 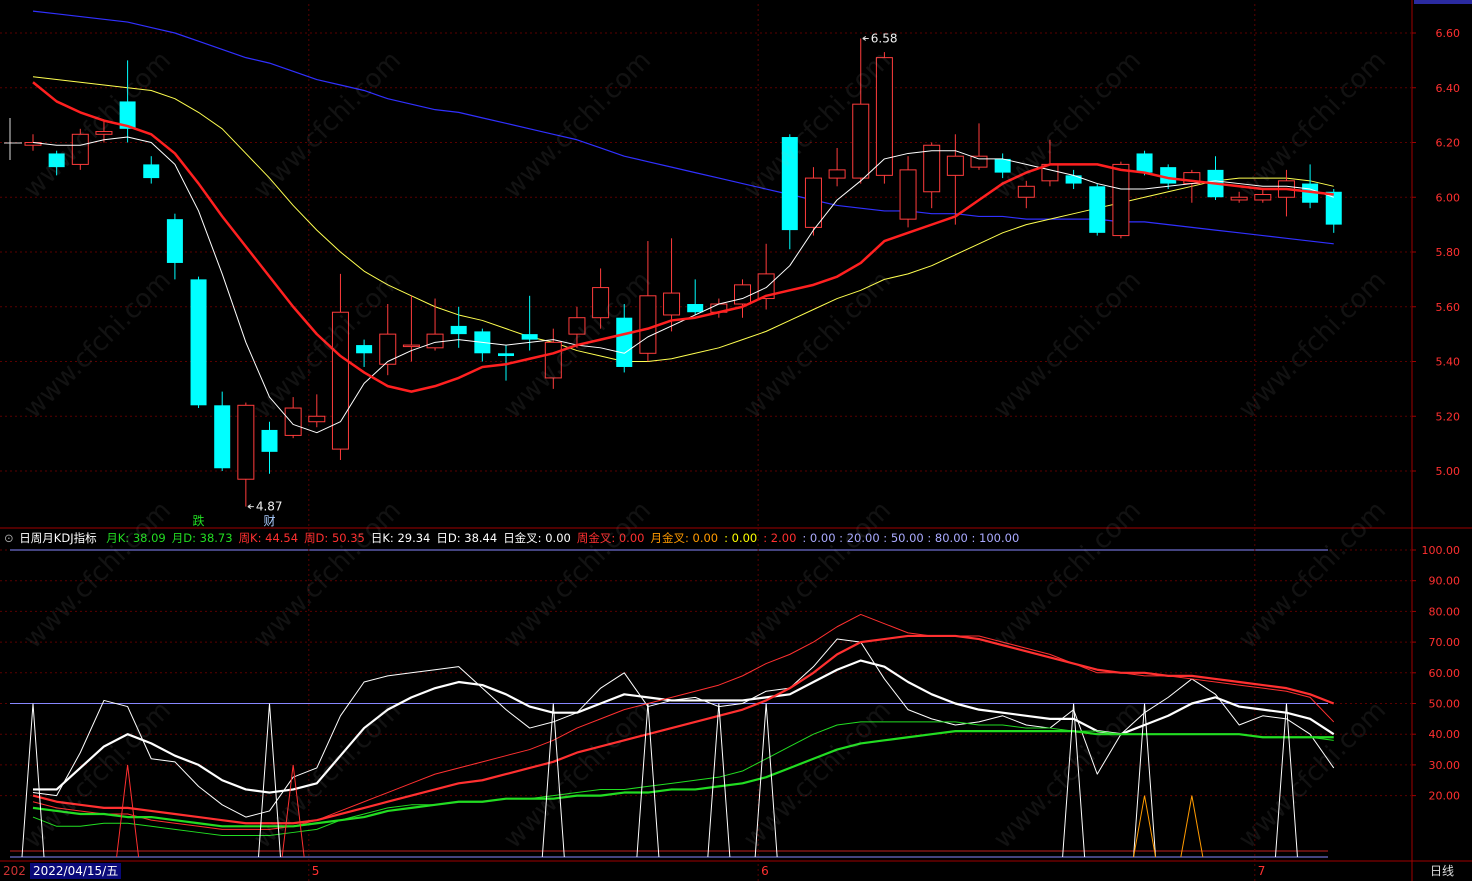 I want to click on y-tick-label: 5.60, so click(x=1448, y=307).